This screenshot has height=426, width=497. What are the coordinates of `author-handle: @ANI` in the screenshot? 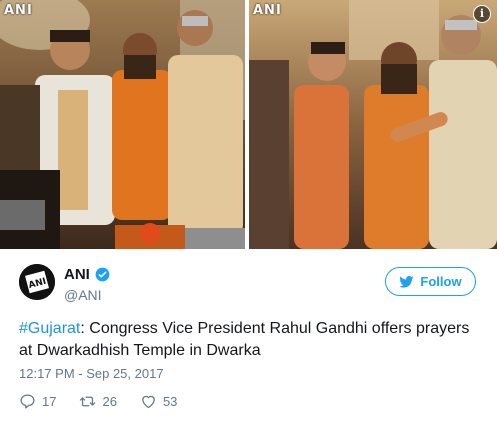 It's located at (83, 295).